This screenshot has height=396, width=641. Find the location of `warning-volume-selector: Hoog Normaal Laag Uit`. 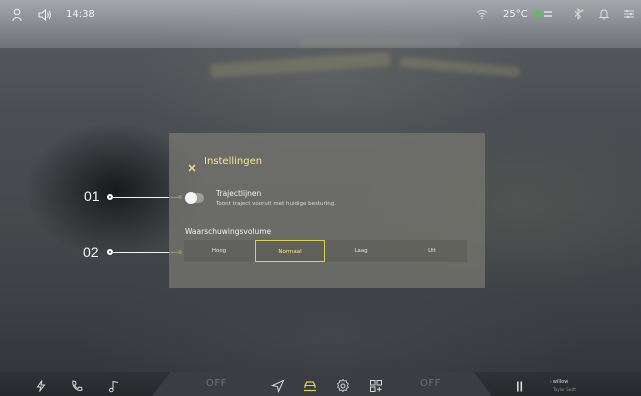

warning-volume-selector: Hoog Normaal Laag Uit is located at coordinates (325, 251).